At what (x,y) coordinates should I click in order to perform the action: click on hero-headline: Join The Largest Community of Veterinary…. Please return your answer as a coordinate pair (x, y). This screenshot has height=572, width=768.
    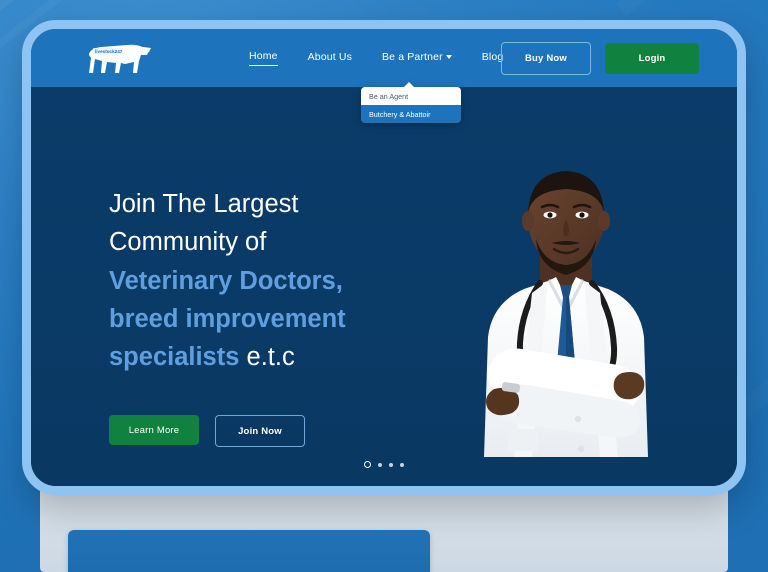
    Looking at the image, I should click on (274, 280).